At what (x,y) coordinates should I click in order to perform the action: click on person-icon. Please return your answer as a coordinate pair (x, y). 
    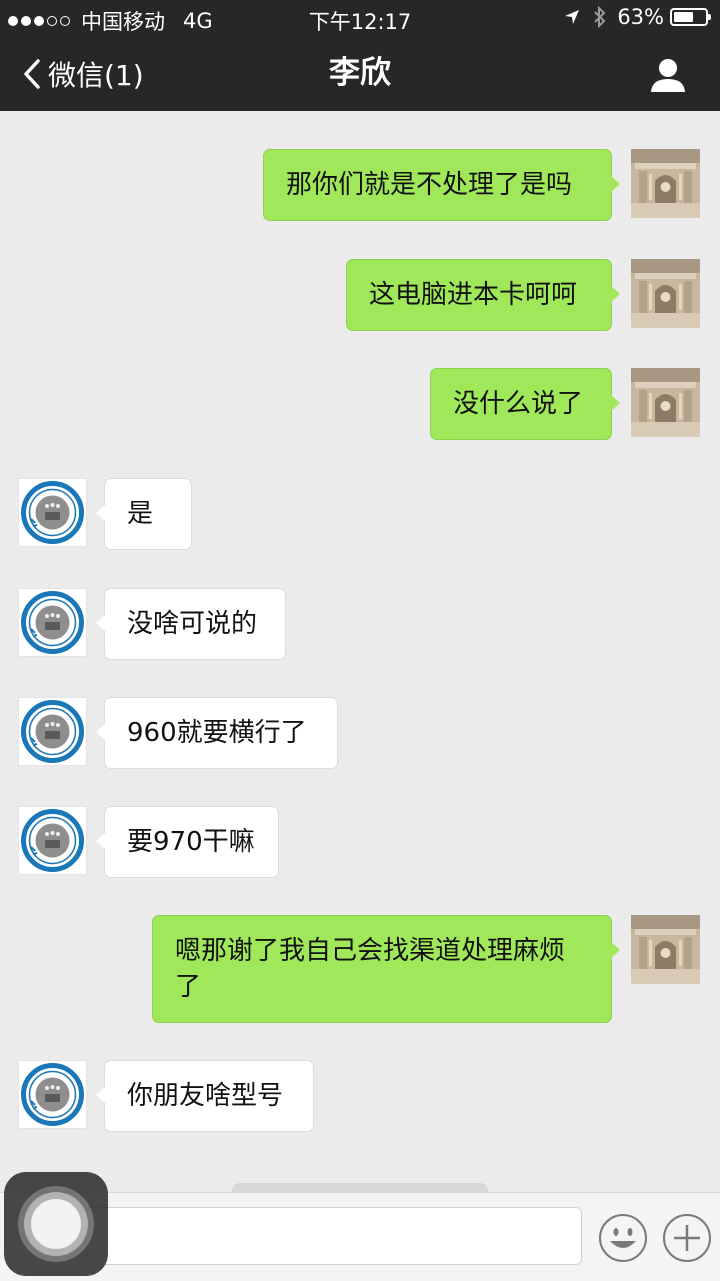
    Looking at the image, I should click on (668, 75).